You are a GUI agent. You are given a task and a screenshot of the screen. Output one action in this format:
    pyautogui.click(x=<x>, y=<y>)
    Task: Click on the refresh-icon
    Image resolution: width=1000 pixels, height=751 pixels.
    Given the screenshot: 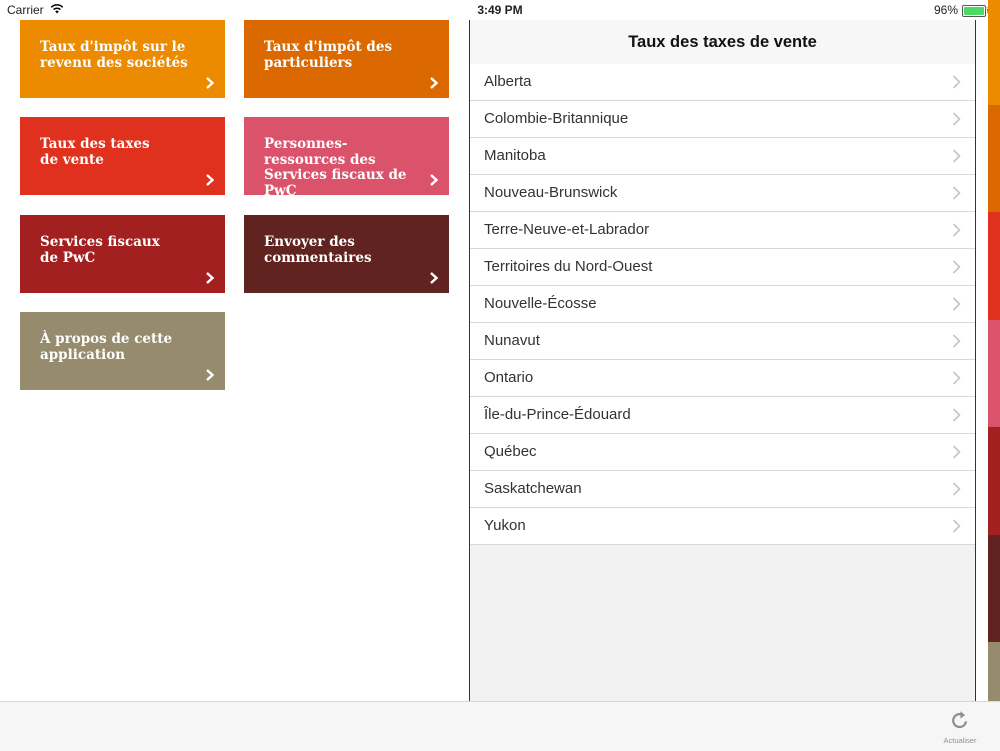 What is the action you would take?
    pyautogui.click(x=960, y=720)
    